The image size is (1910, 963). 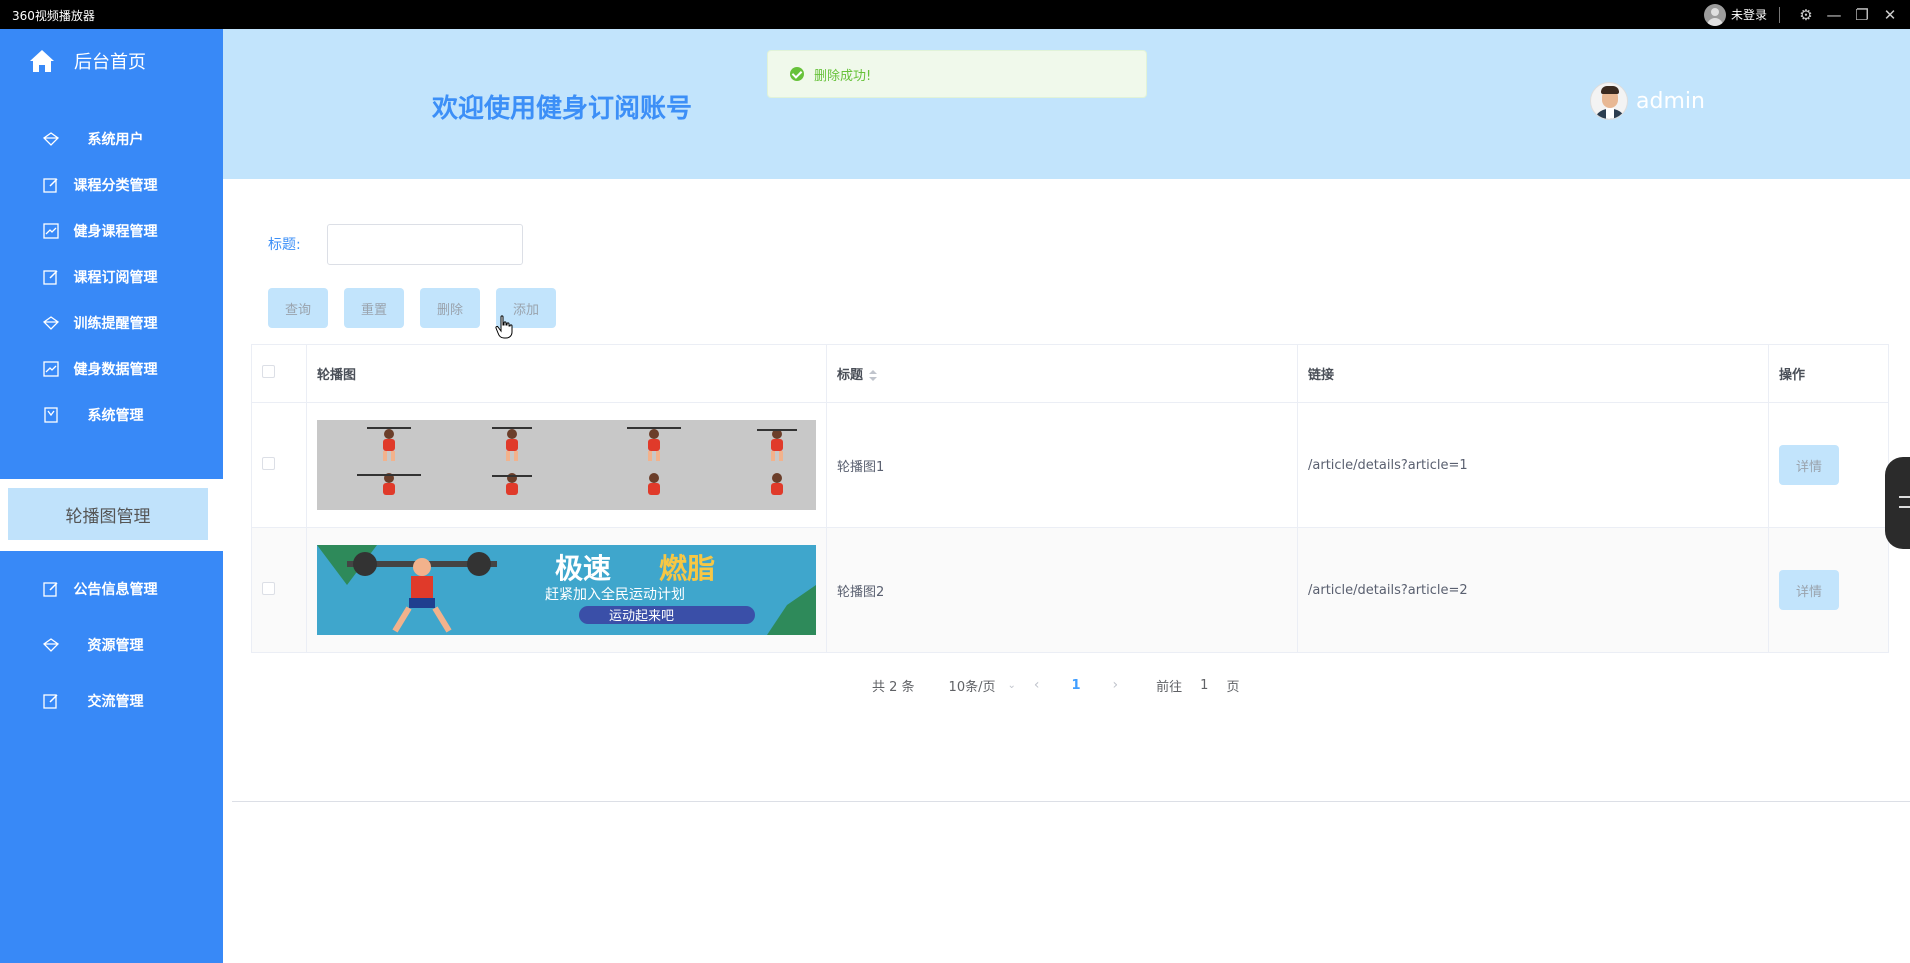 What do you see at coordinates (115, 140) in the screenshot?
I see `sidebar-item-label: 系统用户` at bounding box center [115, 140].